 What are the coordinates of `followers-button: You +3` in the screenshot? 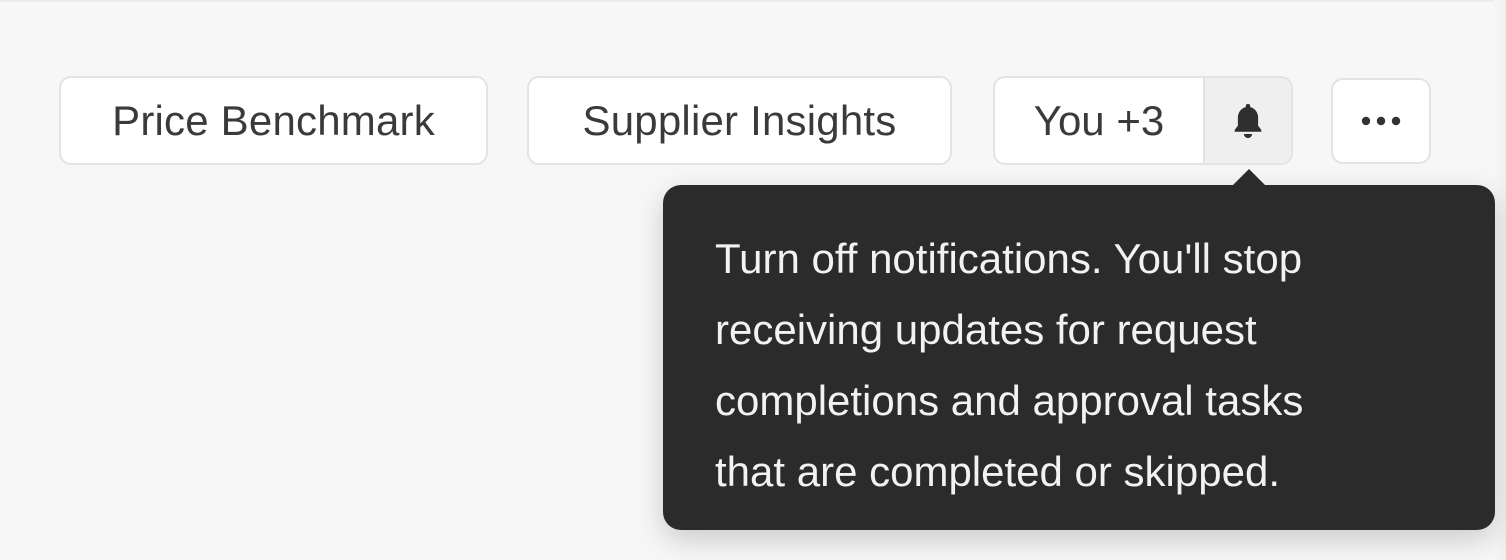 It's located at (1100, 120).